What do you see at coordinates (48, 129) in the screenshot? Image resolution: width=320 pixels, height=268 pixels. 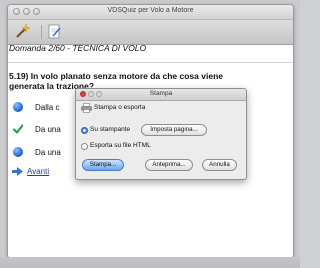 I see `answer-2-text: Da una` at bounding box center [48, 129].